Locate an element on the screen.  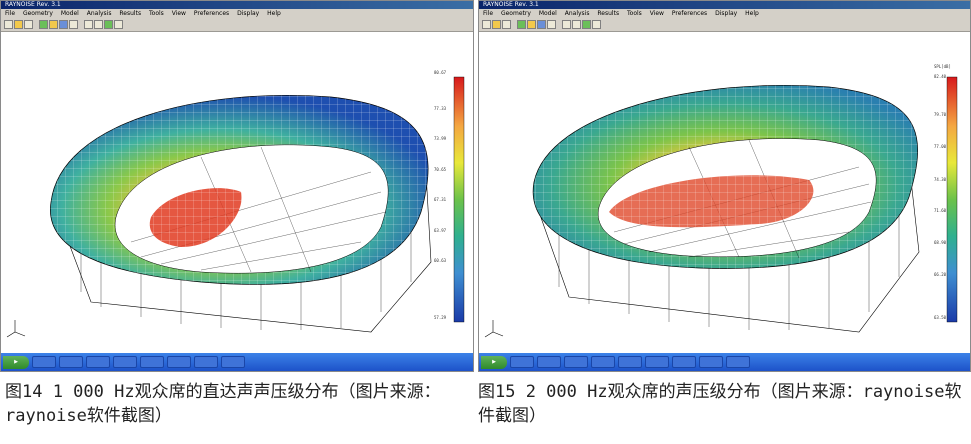
scale-label-1: 77.33 is located at coordinates (440, 108).